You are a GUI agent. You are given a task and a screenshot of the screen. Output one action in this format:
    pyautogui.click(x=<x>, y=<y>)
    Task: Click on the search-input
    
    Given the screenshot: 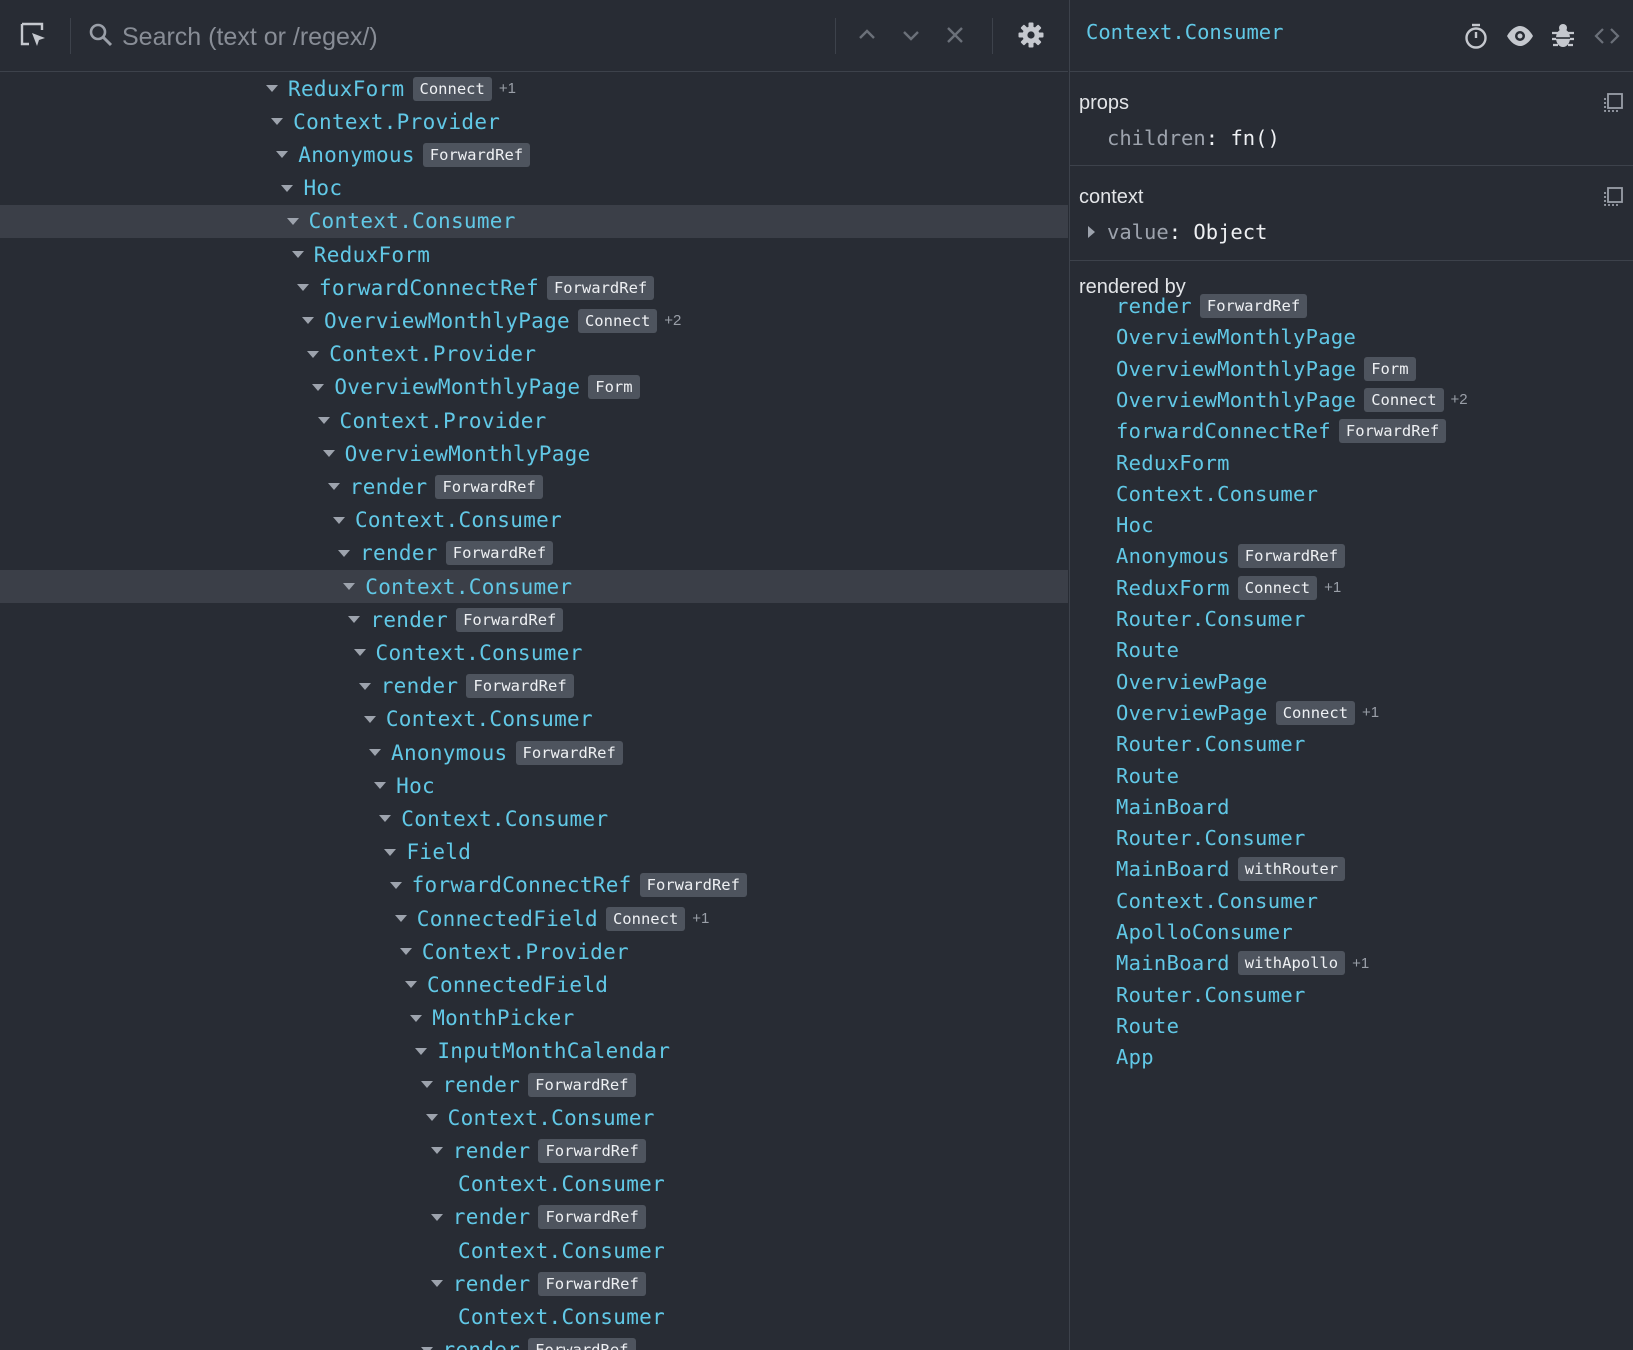 What is the action you would take?
    pyautogui.click(x=472, y=37)
    